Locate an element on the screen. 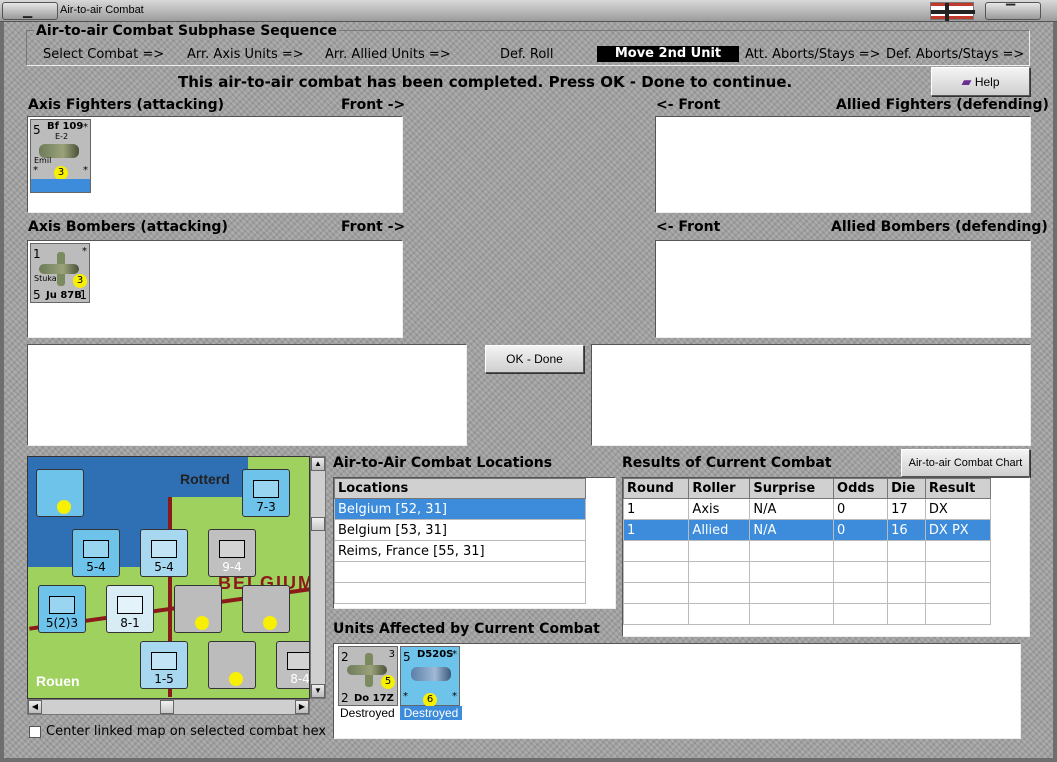  unit-counter-bf109: 5 Bf 109 * E-2 Emil * * 3 is located at coordinates (60, 156).